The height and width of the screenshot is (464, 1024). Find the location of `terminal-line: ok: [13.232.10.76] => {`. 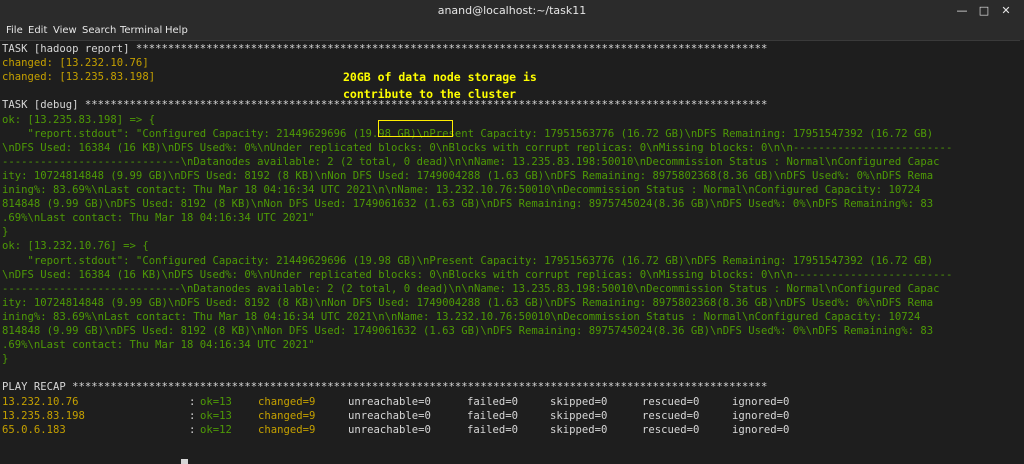

terminal-line: ok: [13.232.10.76] => { is located at coordinates (75, 246).